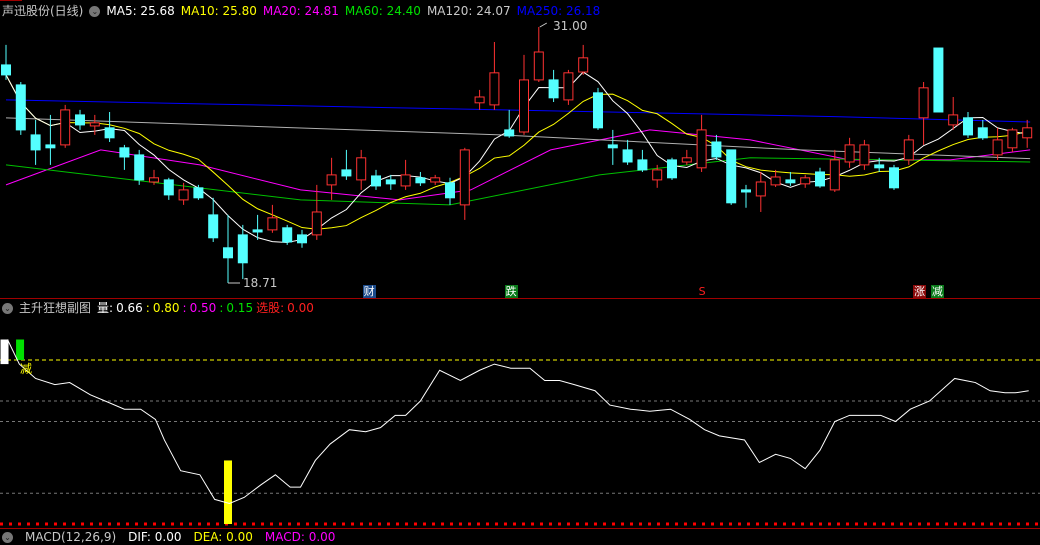 The width and height of the screenshot is (1040, 545). Describe the element at coordinates (570, 26) in the screenshot. I see `high-price-label: 31.00` at that location.